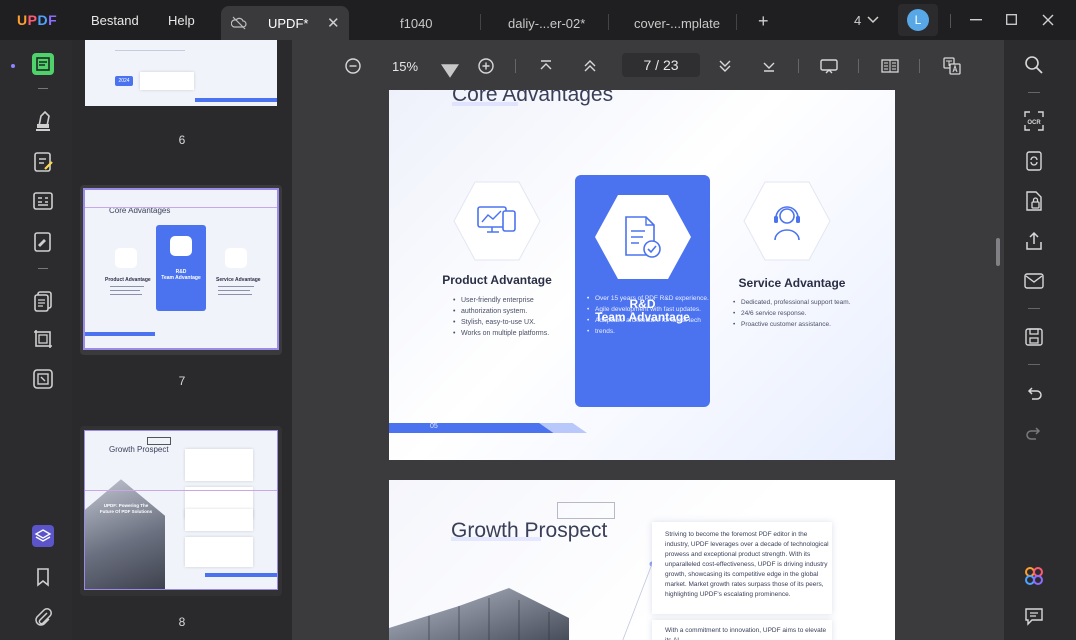 This screenshot has width=1076, height=640. Describe the element at coordinates (1034, 241) in the screenshot. I see `share-icon` at that location.